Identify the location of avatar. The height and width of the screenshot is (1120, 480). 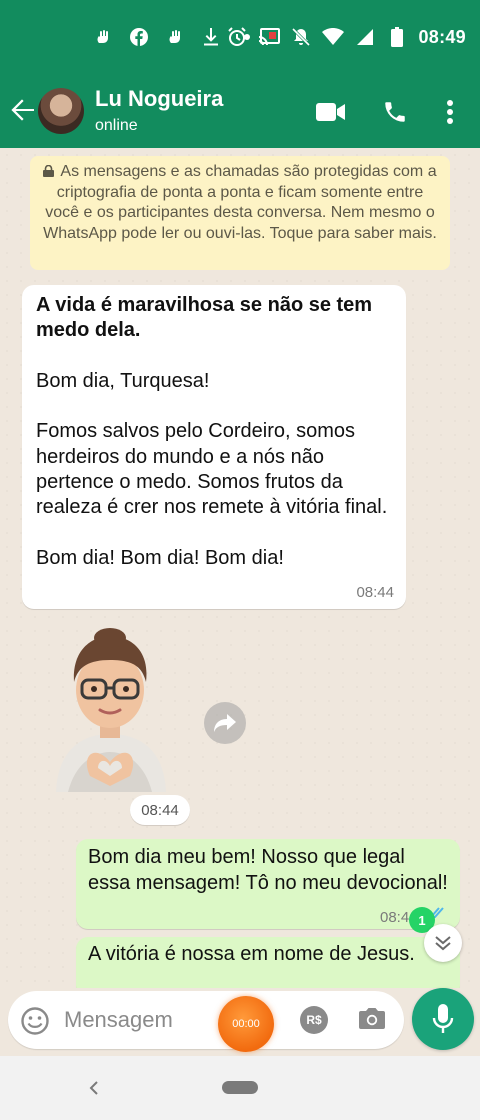
(61, 111).